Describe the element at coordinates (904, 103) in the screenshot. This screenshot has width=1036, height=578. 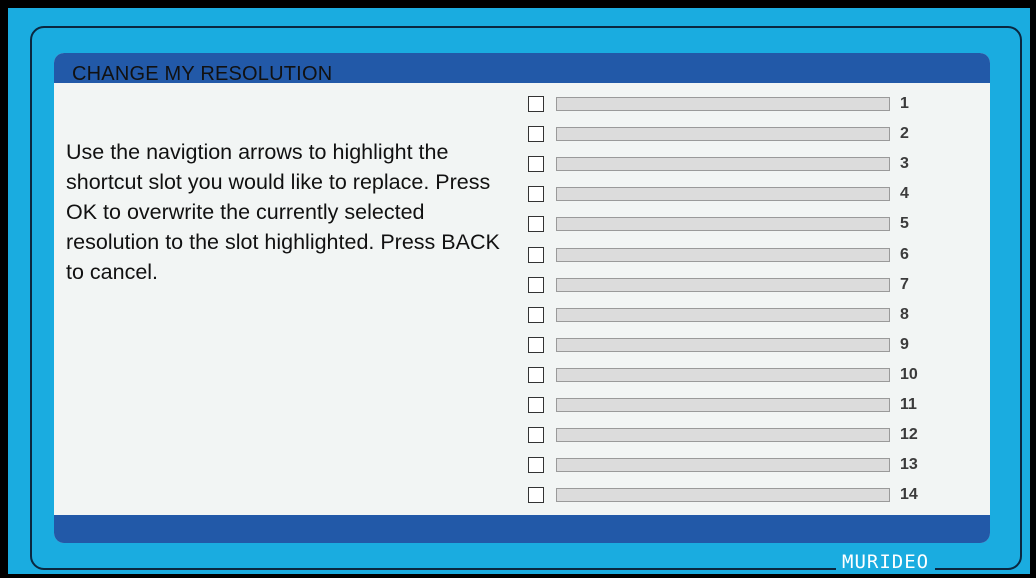
I see `slot-number: 1` at that location.